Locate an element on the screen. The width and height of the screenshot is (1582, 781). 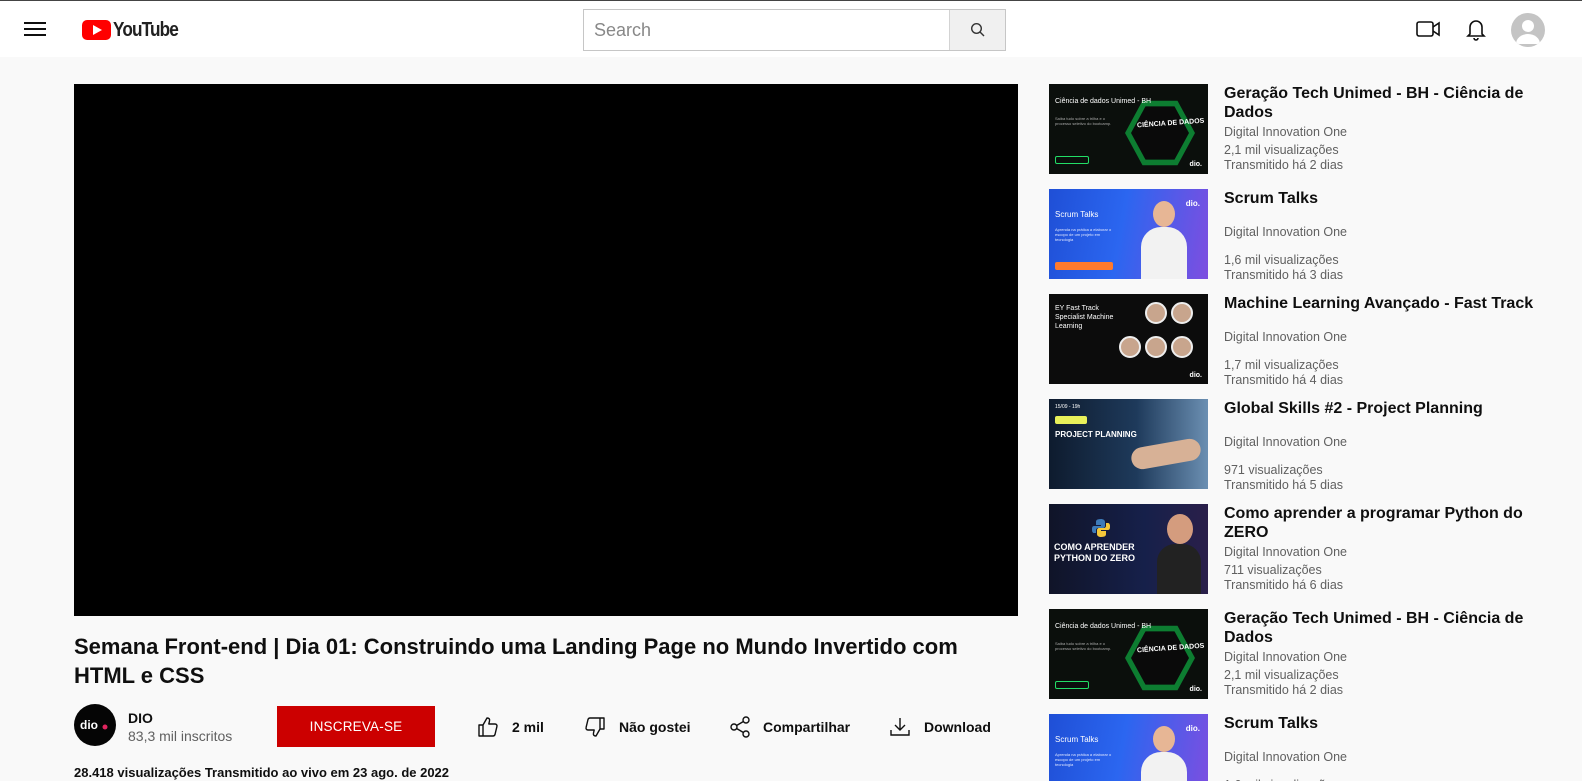
logo-text: YouTube is located at coordinates (146, 29).